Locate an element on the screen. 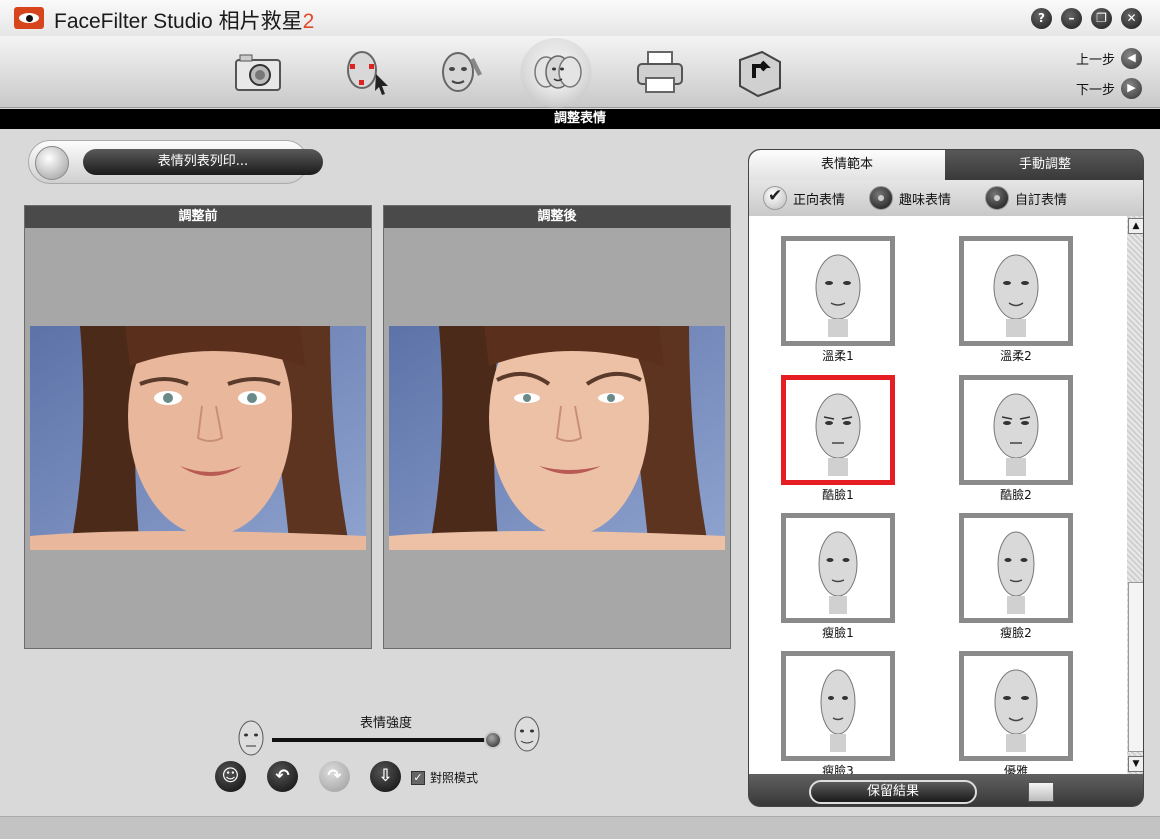  template-label: 瘦臉3 is located at coordinates (838, 769).